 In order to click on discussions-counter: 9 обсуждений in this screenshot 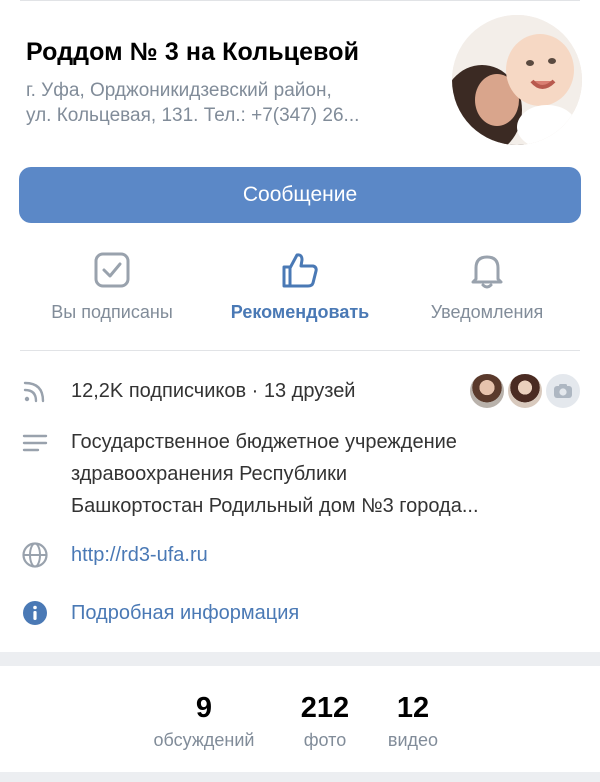, I will do `click(204, 722)`.